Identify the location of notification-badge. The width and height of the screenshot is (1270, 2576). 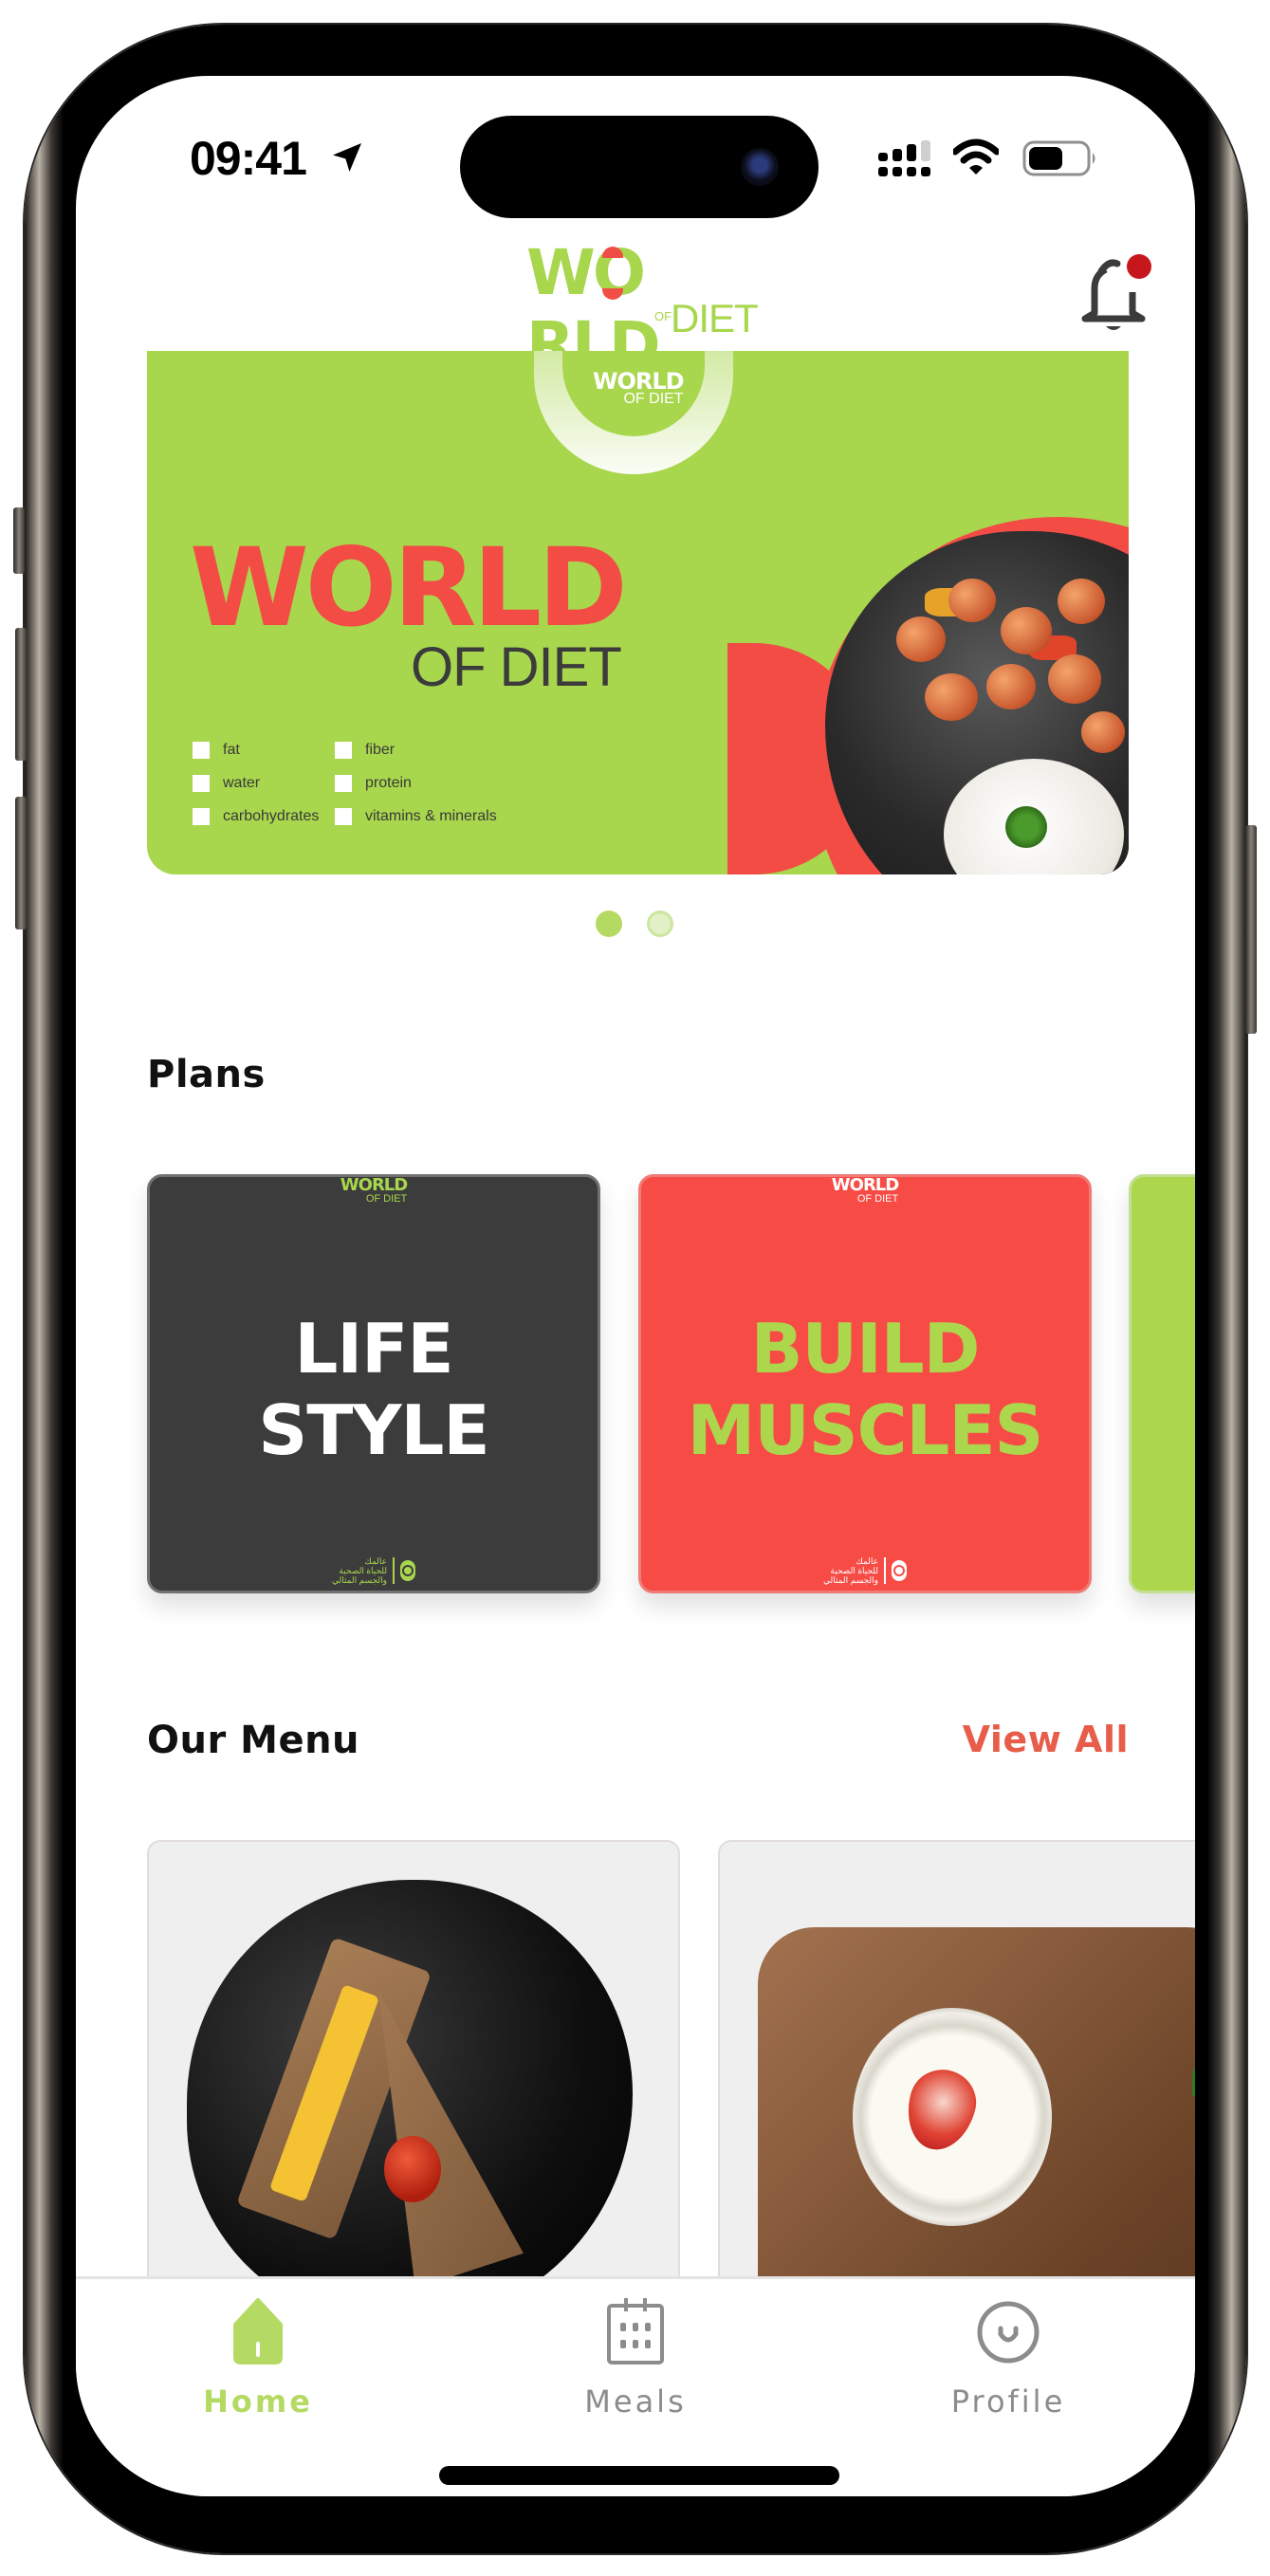
(1139, 266).